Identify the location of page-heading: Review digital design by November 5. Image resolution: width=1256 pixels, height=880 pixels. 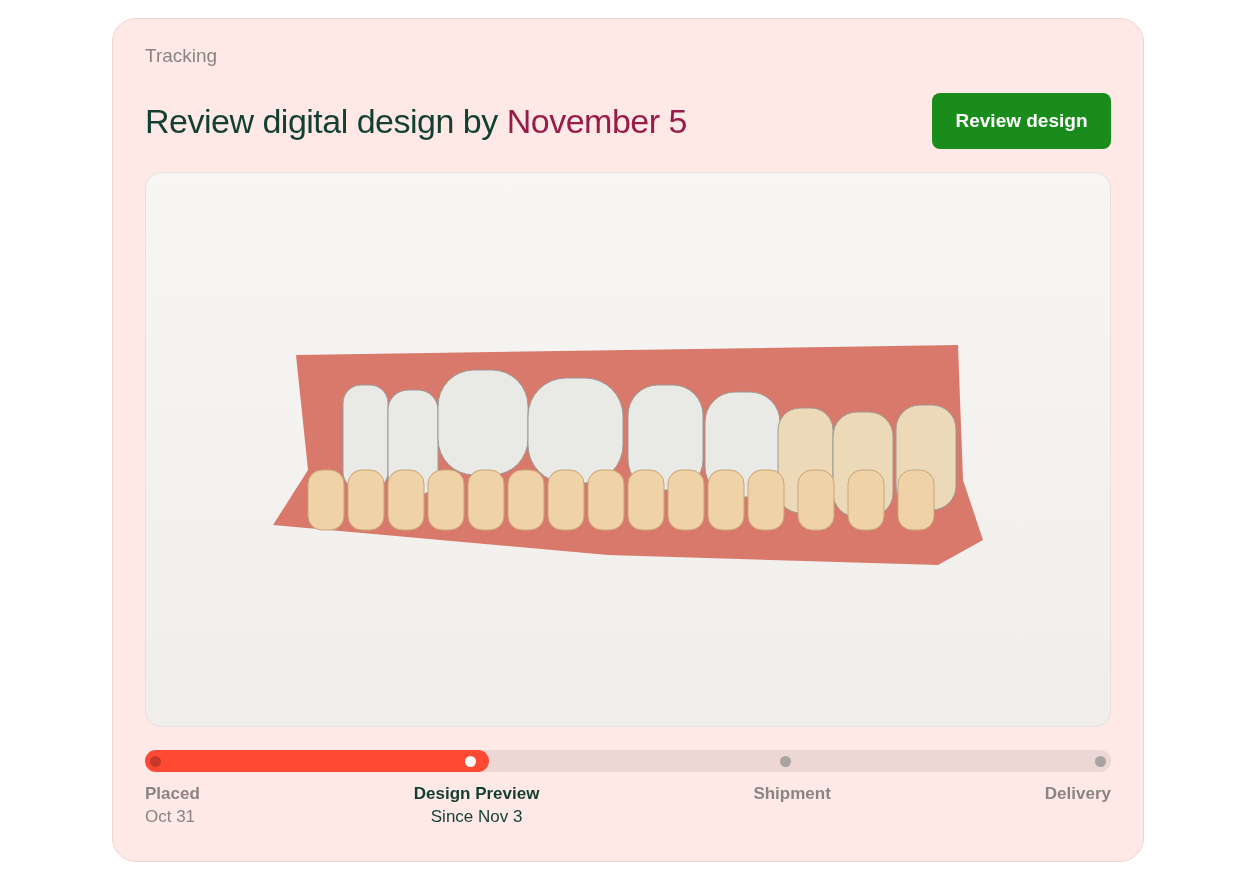
(416, 121).